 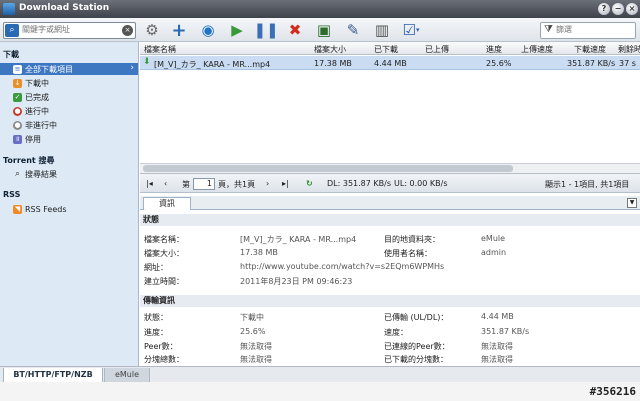 I want to click on filter-icon: ⧩, so click(x=548, y=29).